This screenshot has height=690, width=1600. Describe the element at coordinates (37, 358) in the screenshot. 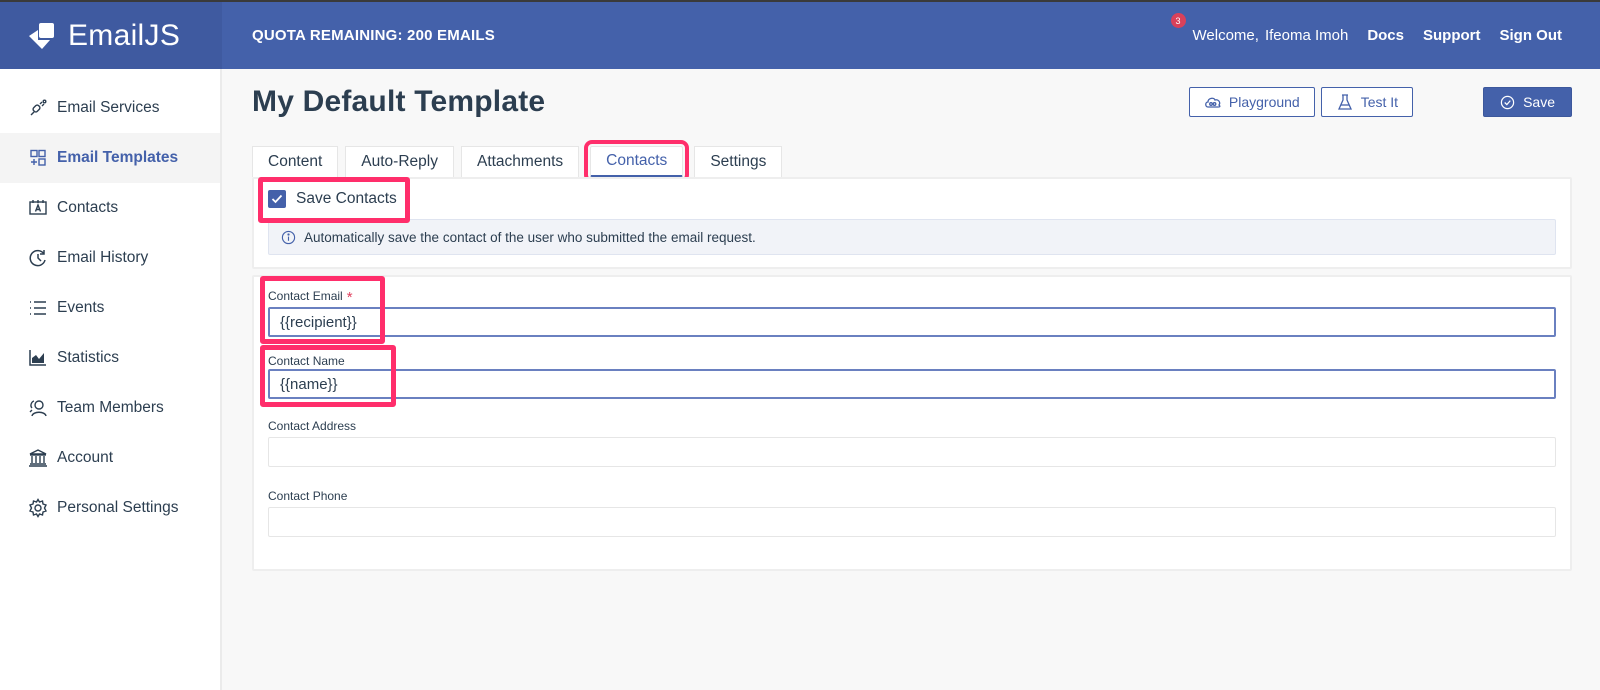

I see `chart-icon` at that location.